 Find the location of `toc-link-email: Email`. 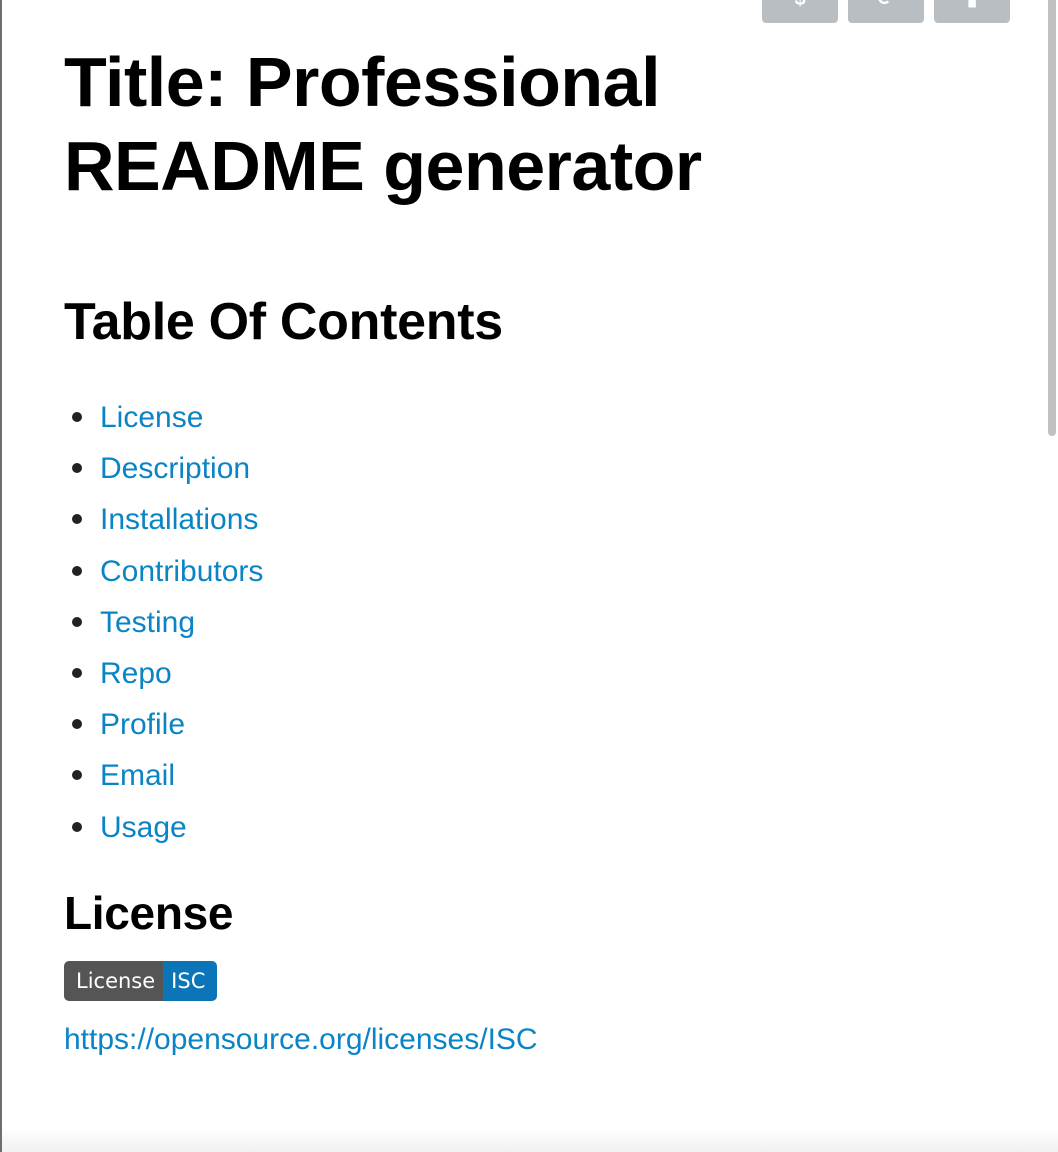

toc-link-email: Email is located at coordinates (137, 775).